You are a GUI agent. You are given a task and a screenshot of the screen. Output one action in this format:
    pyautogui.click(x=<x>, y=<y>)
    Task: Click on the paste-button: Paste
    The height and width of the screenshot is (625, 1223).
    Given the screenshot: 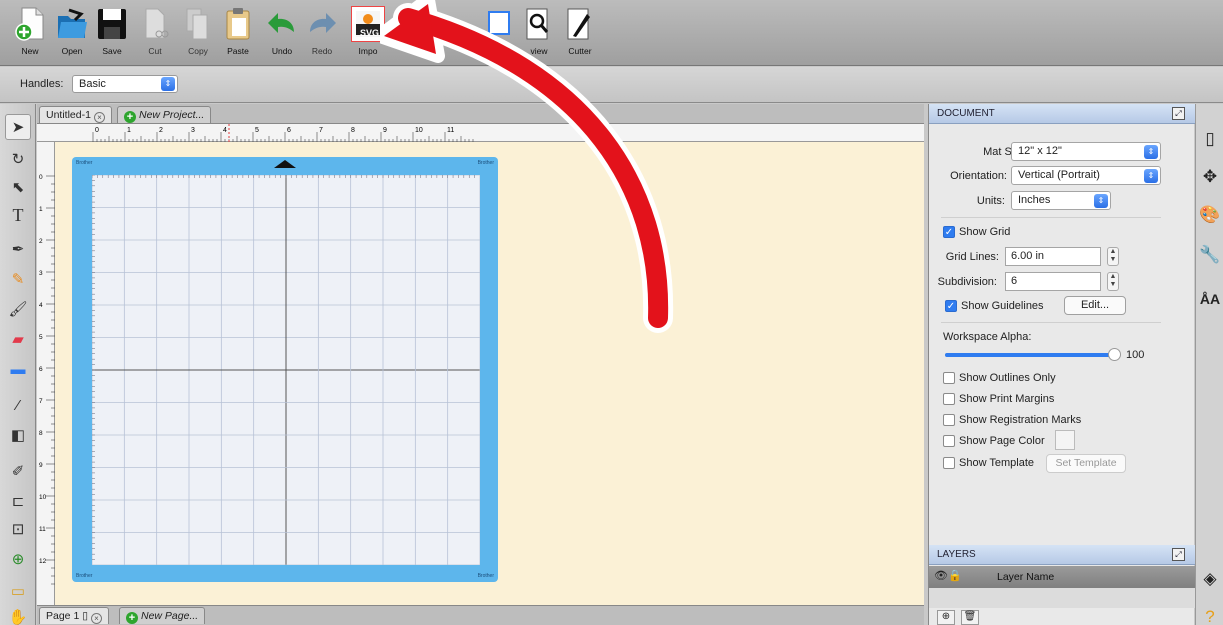 What is the action you would take?
    pyautogui.click(x=238, y=34)
    